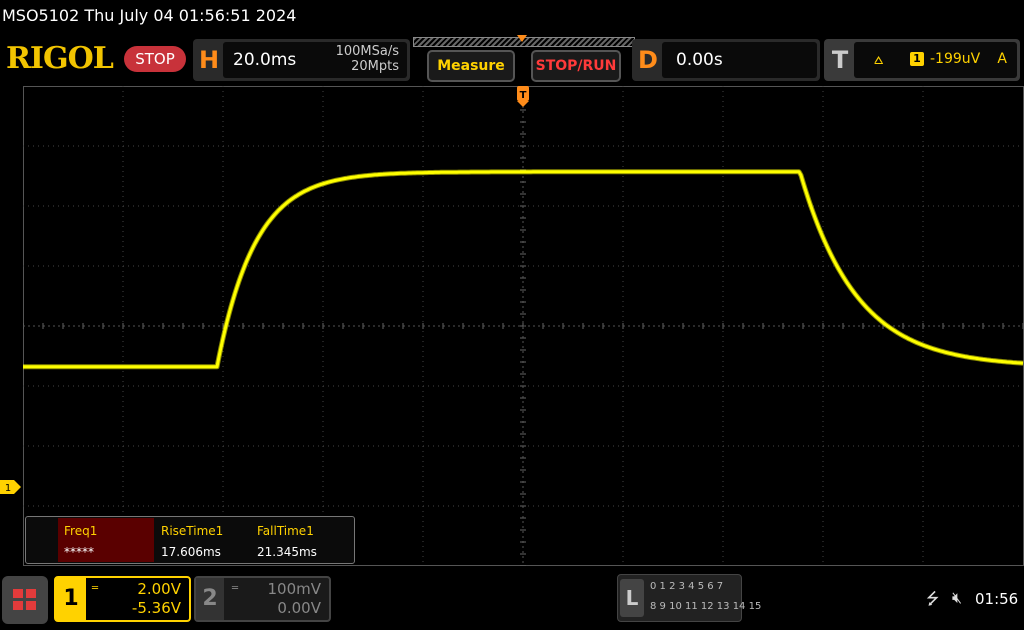 The height and width of the screenshot is (630, 1024). Describe the element at coordinates (203, 540) in the screenshot. I see `measurement-item-risetime: RiseTime1 17.606ms` at that location.